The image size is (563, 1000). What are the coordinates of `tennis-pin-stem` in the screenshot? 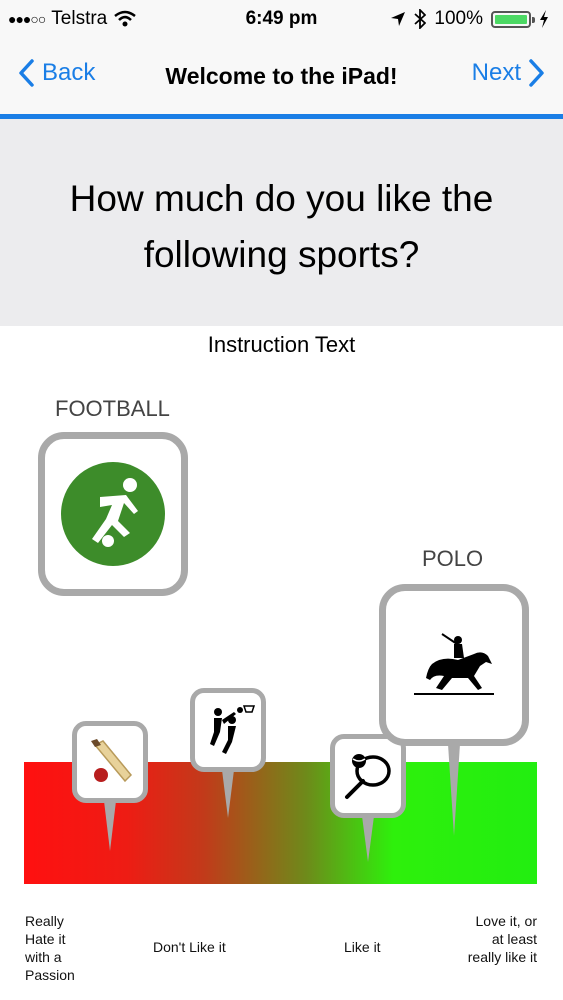 It's located at (368, 839).